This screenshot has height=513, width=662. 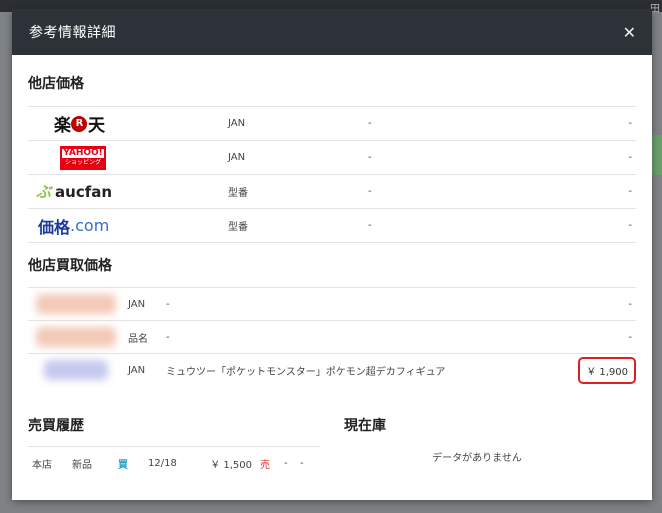 I want to click on rakuten-logo-text: 天, so click(x=96, y=126).